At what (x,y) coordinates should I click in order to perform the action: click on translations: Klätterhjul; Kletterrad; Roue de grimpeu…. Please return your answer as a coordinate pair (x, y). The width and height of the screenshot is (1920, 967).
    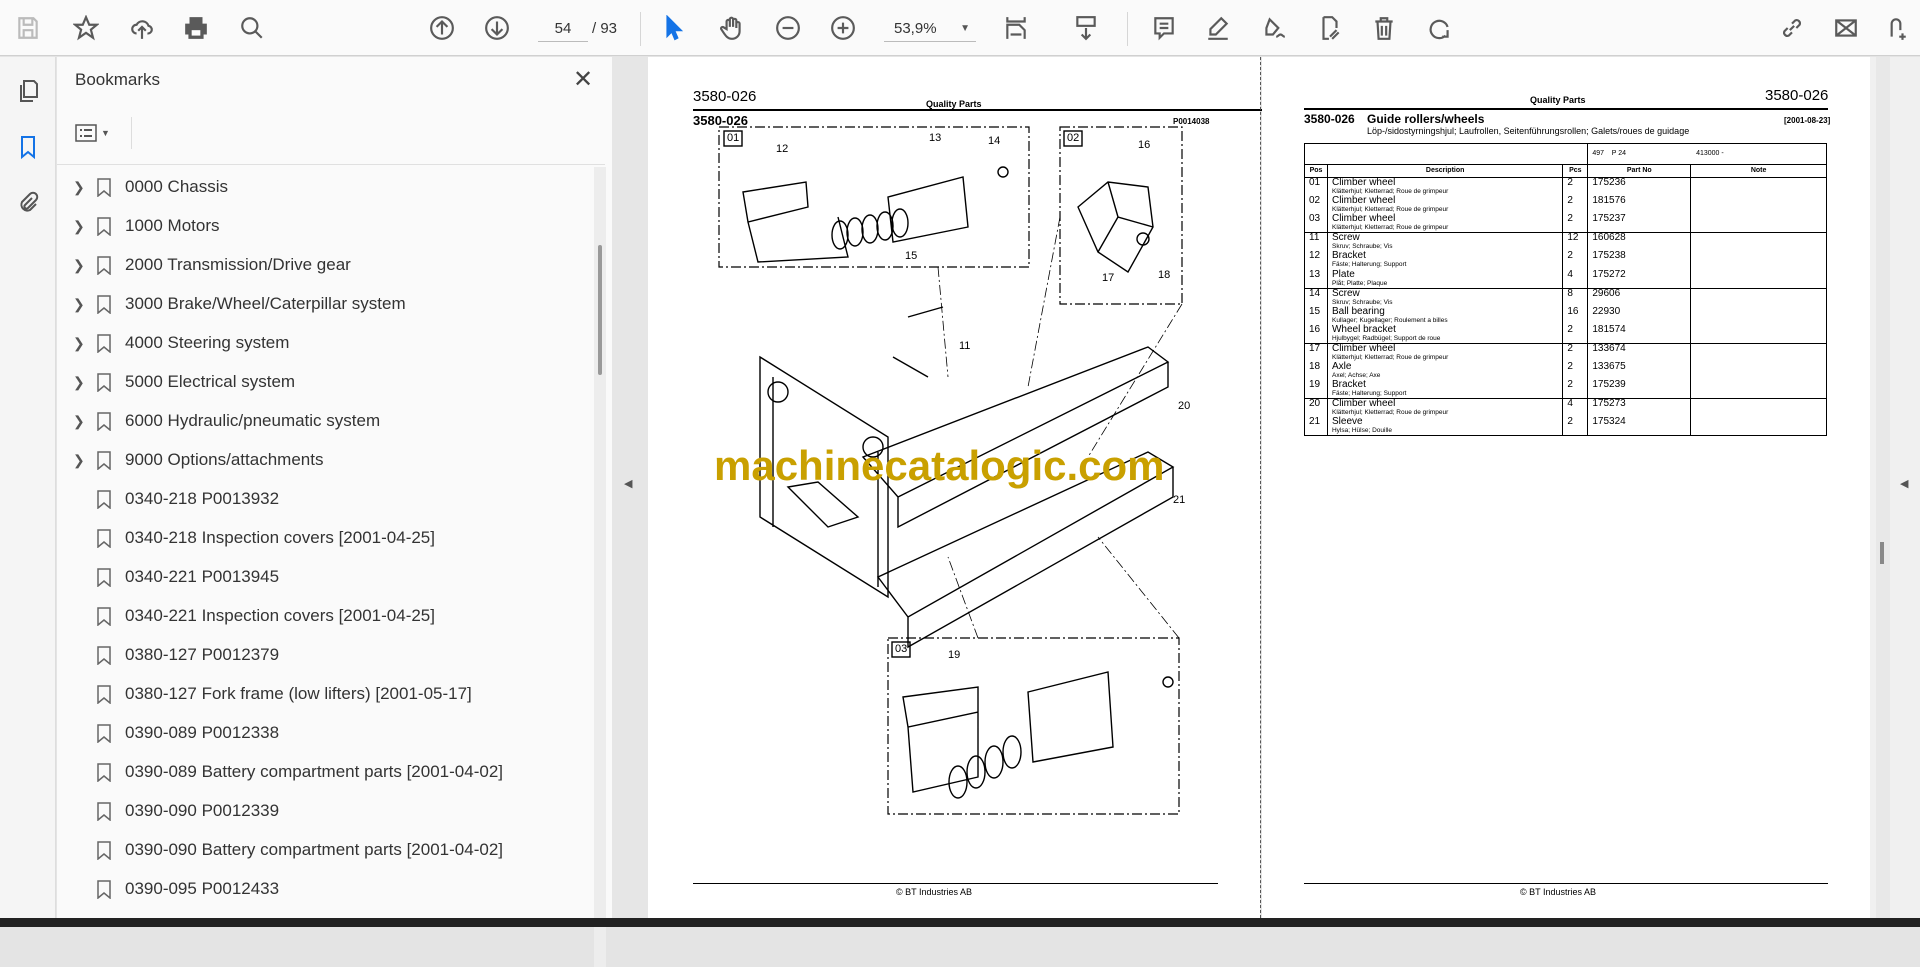
    Looking at the image, I should click on (1390, 413).